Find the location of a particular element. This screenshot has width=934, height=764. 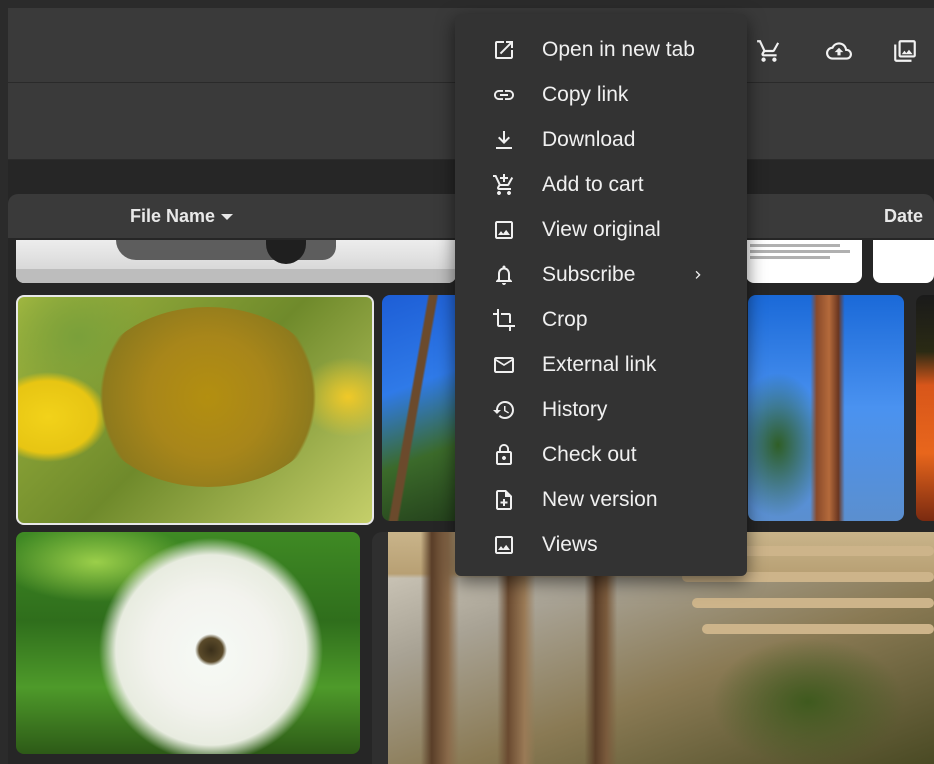

mail-icon is located at coordinates (504, 365).